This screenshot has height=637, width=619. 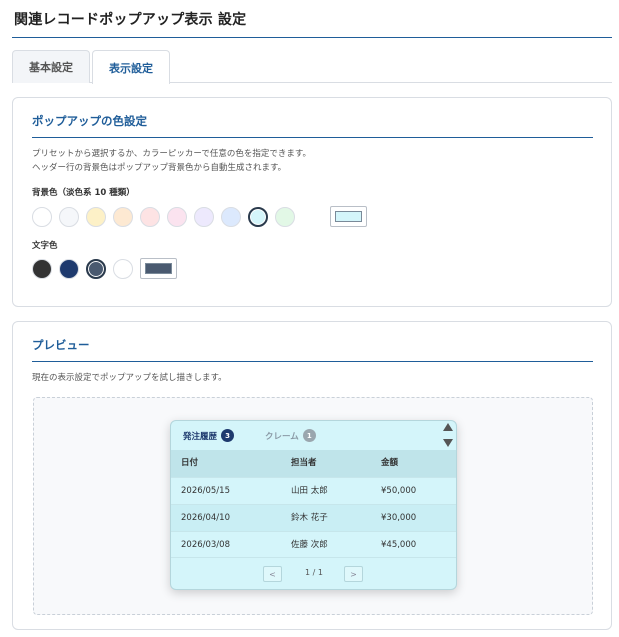 What do you see at coordinates (129, 378) in the screenshot?
I see `preview-description: 現在の表示設定でポップアップを試し描きします。` at bounding box center [129, 378].